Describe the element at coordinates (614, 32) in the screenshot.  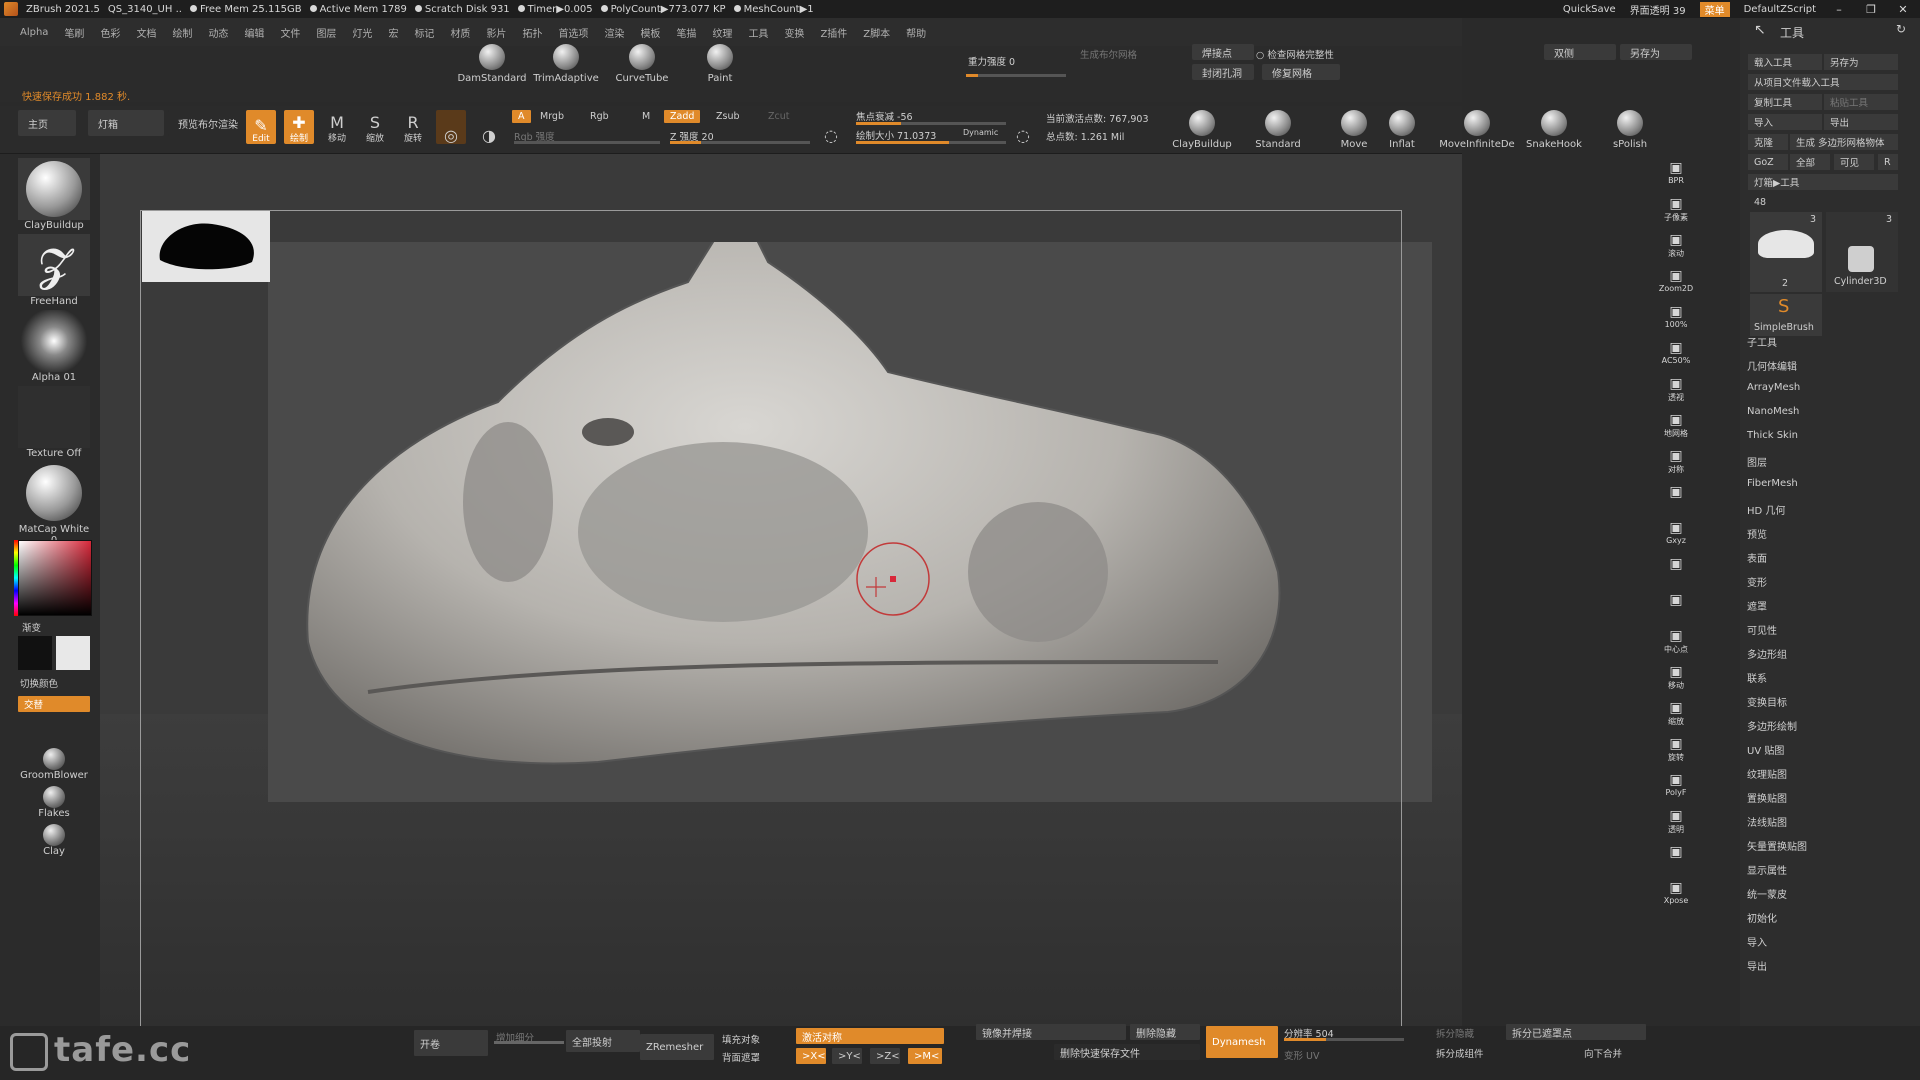
I see `menu-item: 渲染` at that location.